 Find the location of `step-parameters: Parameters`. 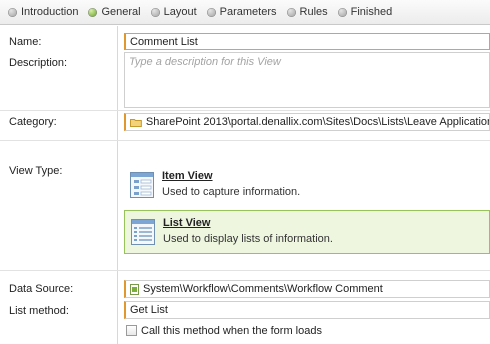

step-parameters: Parameters is located at coordinates (241, 12).